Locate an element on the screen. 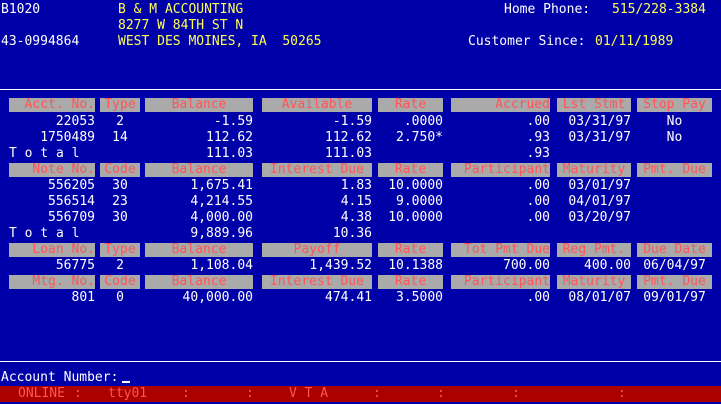 Image resolution: width=721 pixels, height=404 pixels. loans-cell: 400.00 is located at coordinates (607, 265).